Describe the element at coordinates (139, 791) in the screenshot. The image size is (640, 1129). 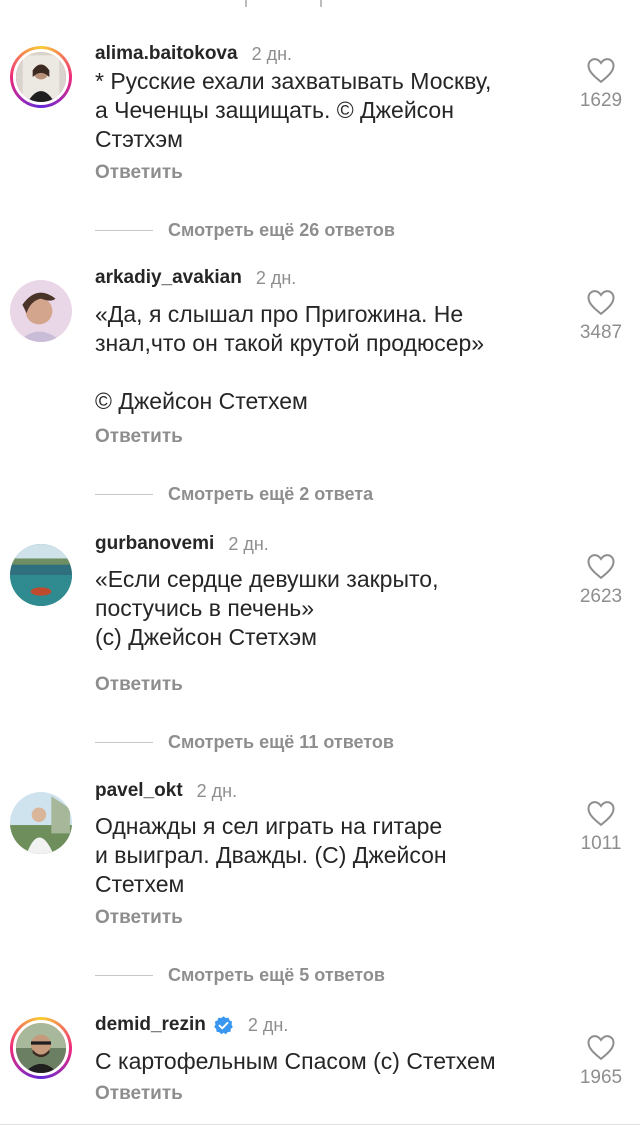
I see `username: pavel_okt` at that location.